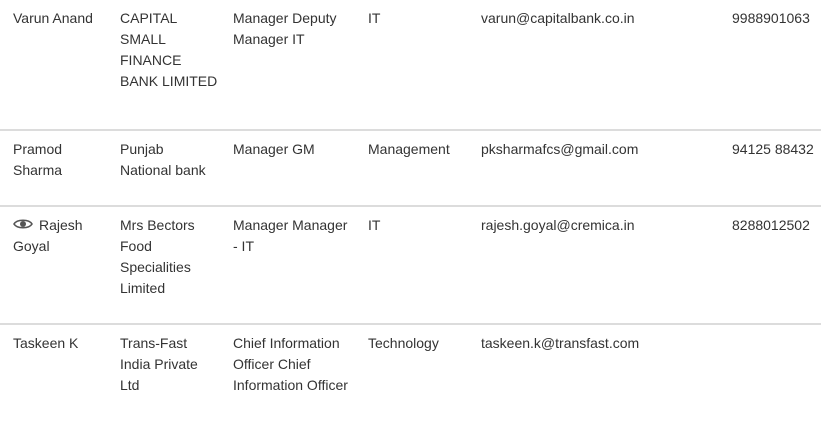 The image size is (821, 435). Describe the element at coordinates (560, 149) in the screenshot. I see `email: pksharmafcs@gmail.com` at that location.